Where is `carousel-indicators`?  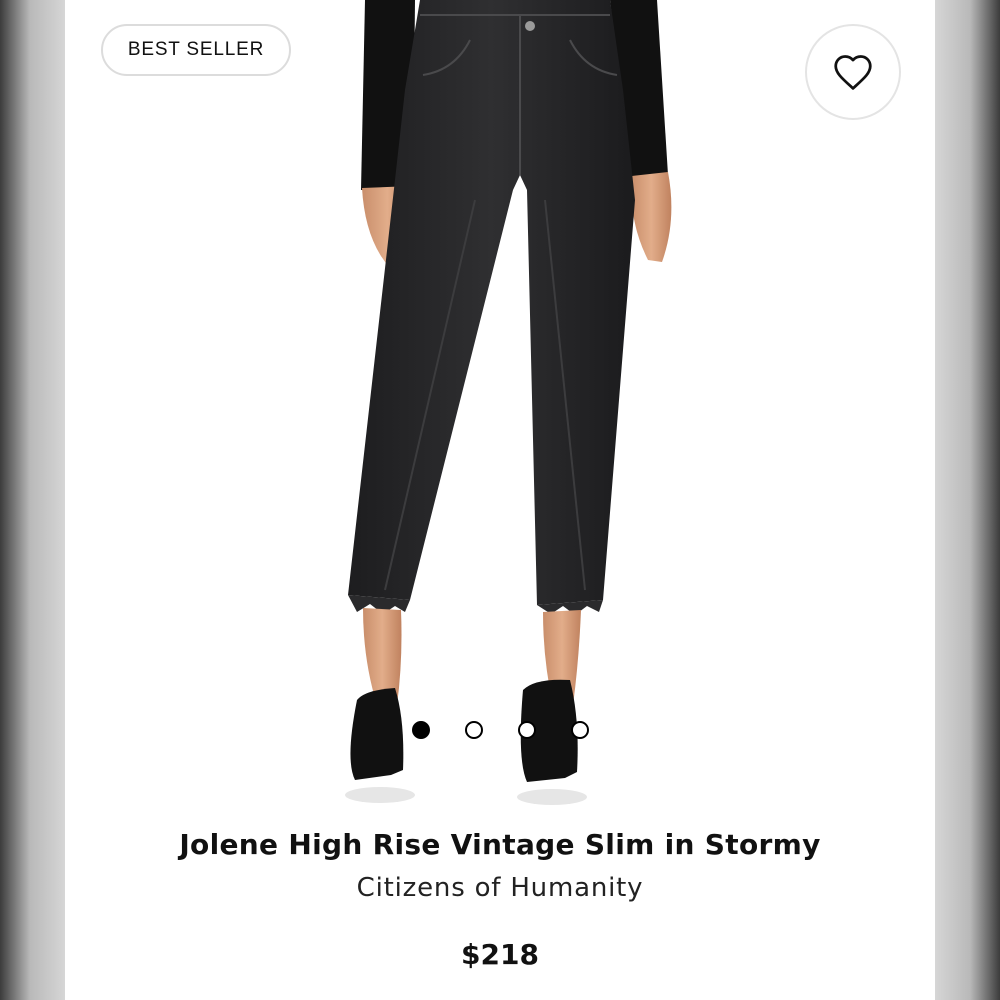 carousel-indicators is located at coordinates (502, 730).